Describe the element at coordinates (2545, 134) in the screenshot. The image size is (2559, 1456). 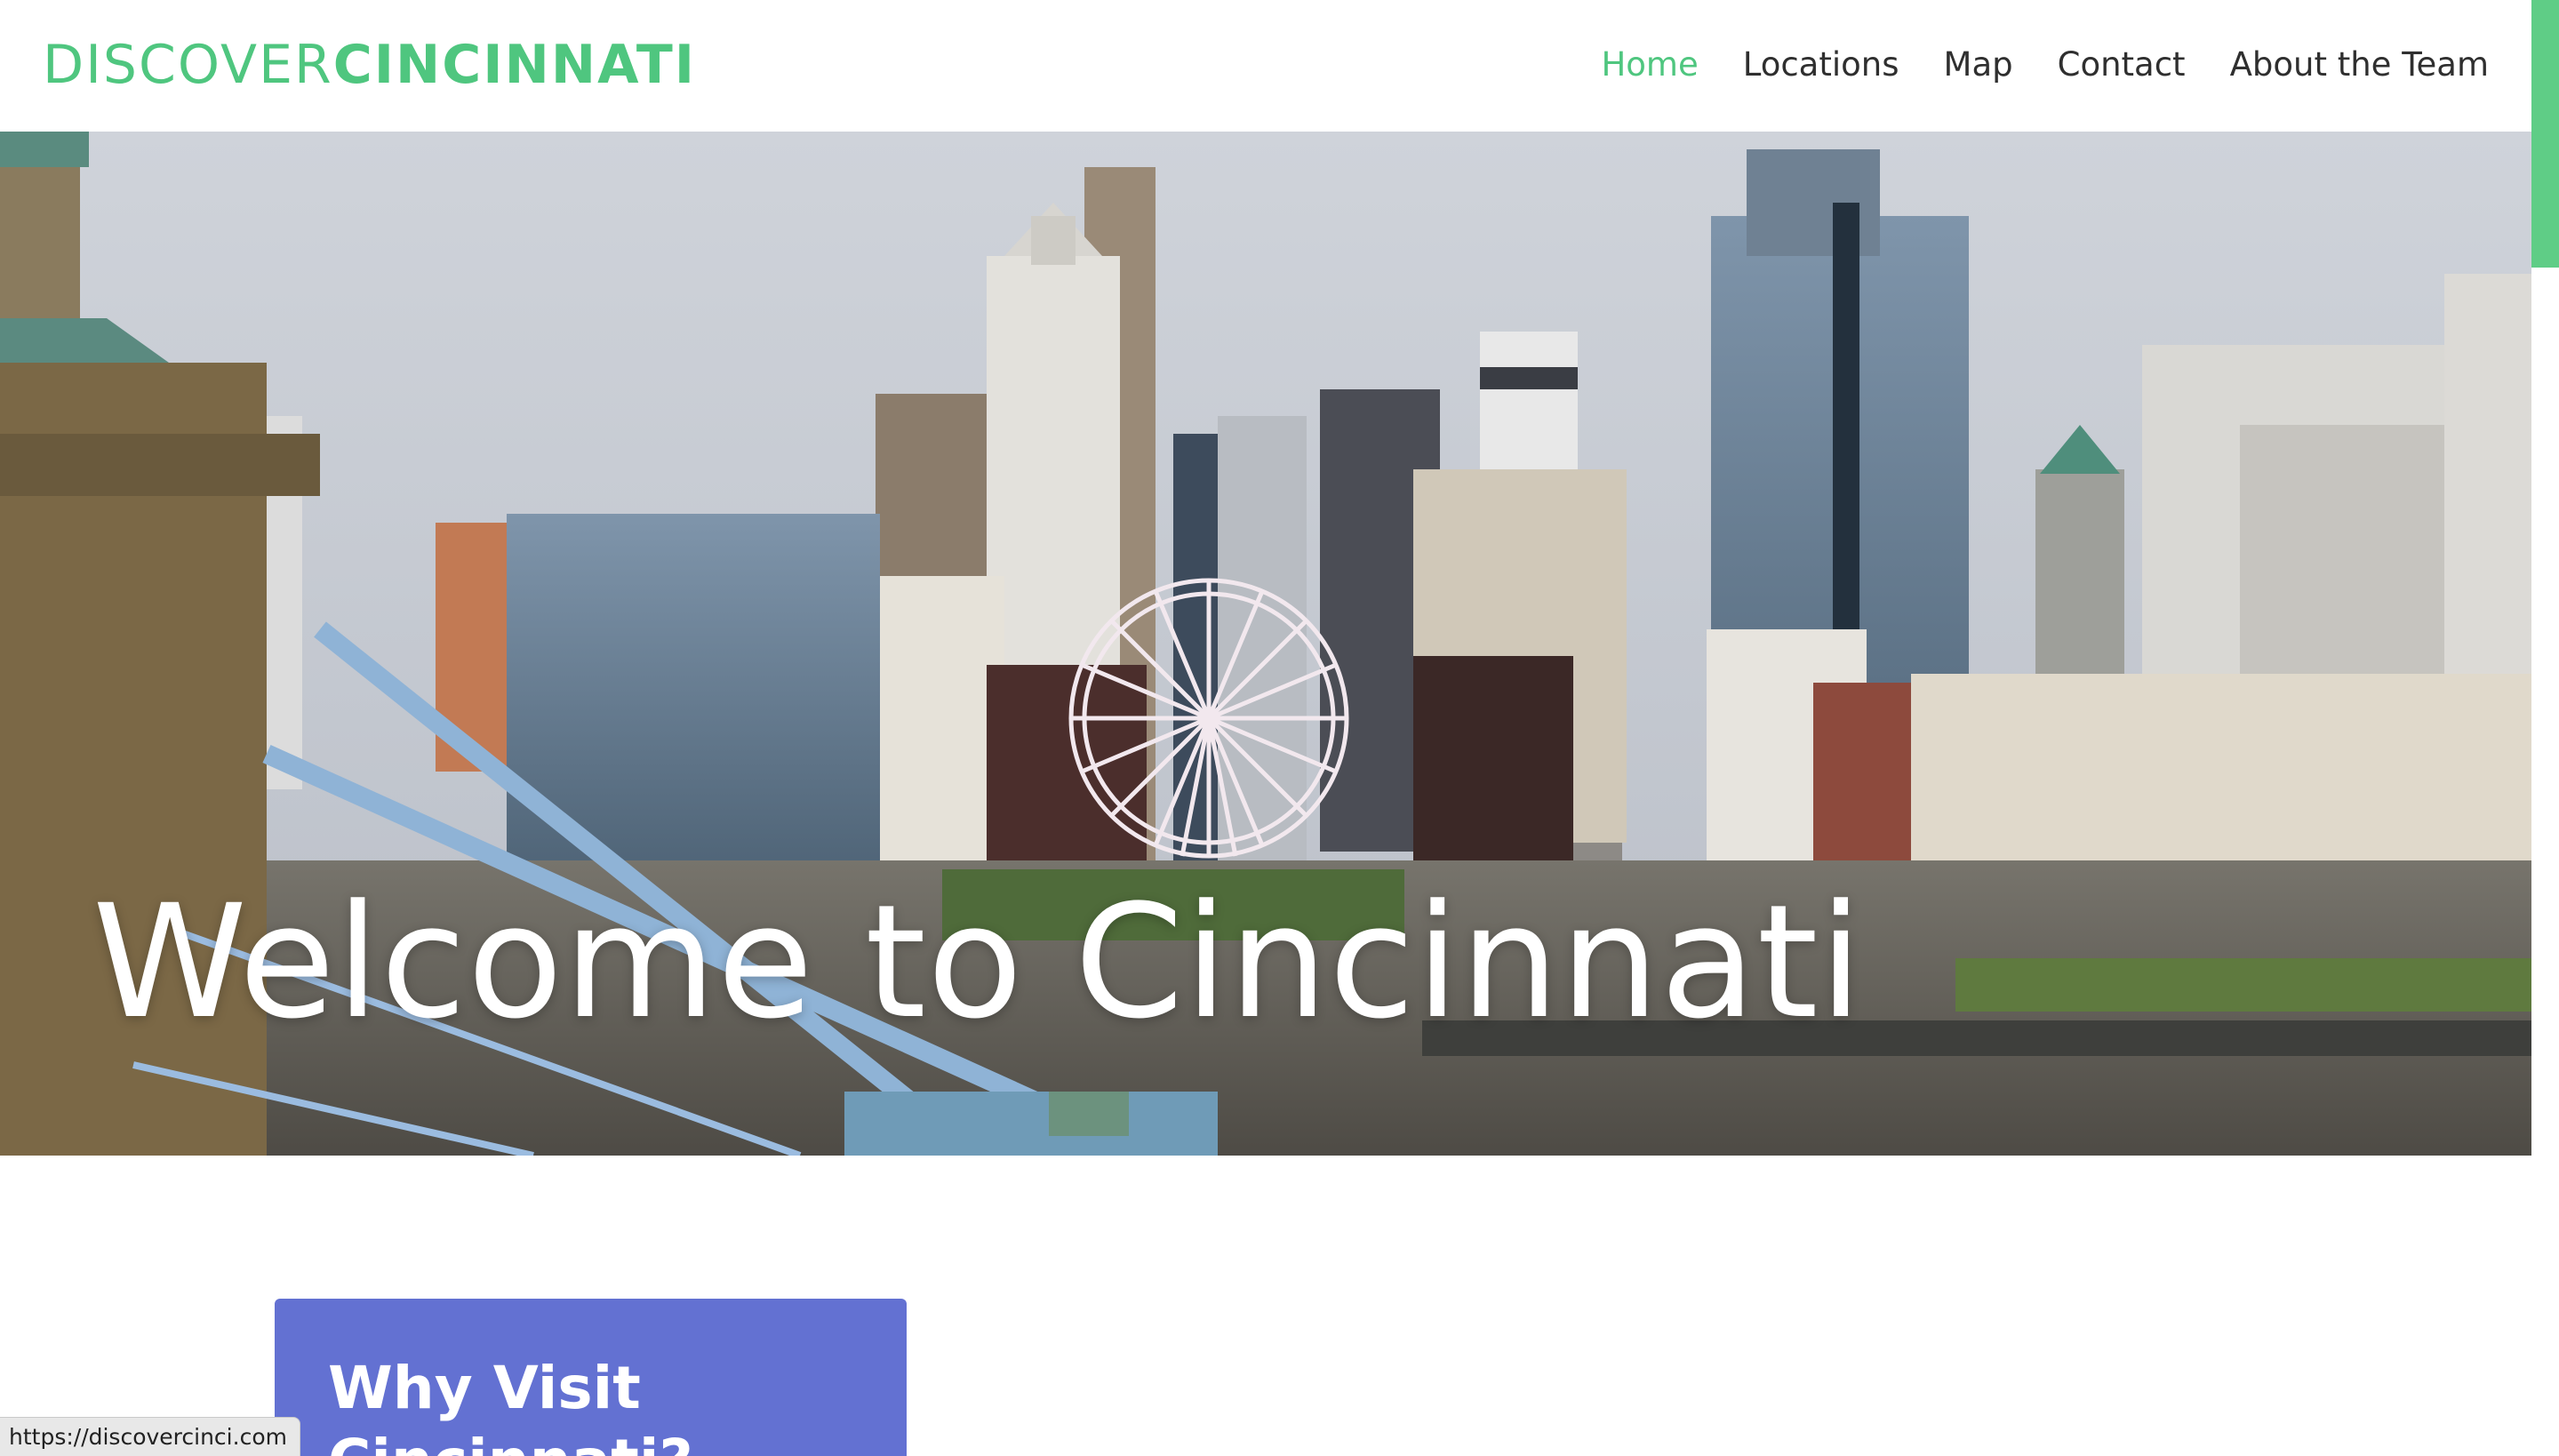
I see `scrollbar-thumb` at that location.